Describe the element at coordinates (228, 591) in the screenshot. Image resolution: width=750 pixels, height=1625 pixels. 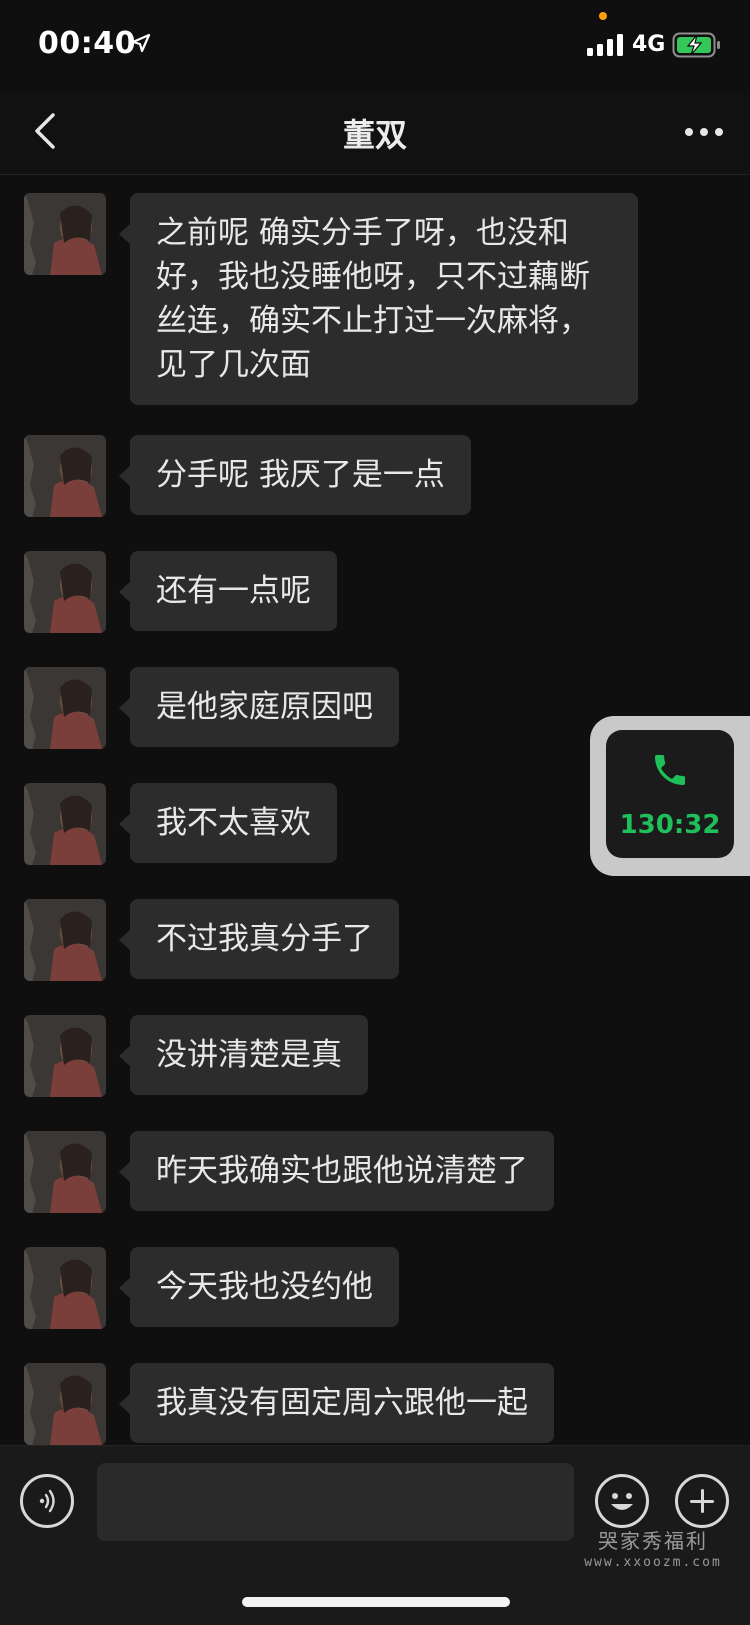
I see `message-bubble: 还有一点呢` at that location.